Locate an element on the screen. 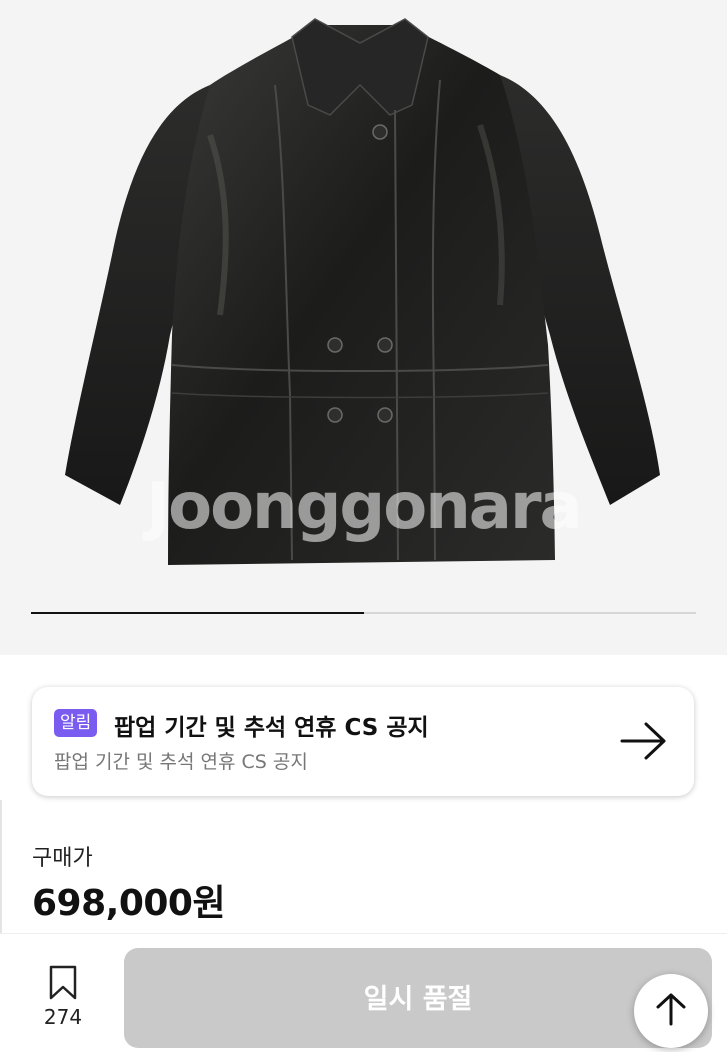 The image size is (727, 1052). bookmark-button: 274 is located at coordinates (63, 997).